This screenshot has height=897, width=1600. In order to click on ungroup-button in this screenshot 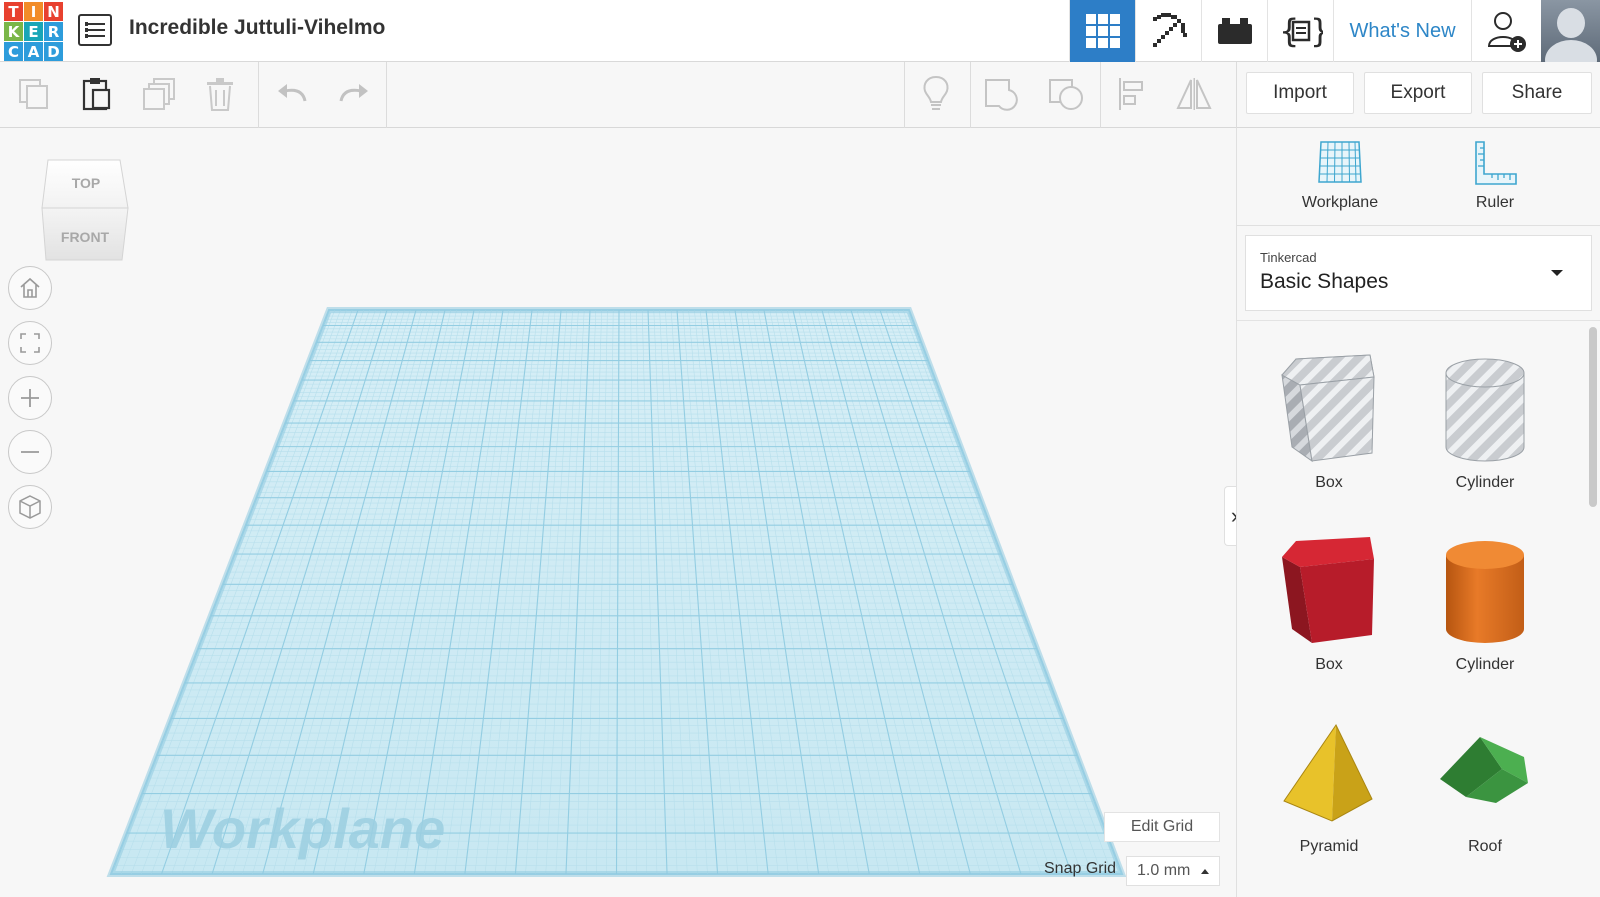, I will do `click(1066, 94)`.